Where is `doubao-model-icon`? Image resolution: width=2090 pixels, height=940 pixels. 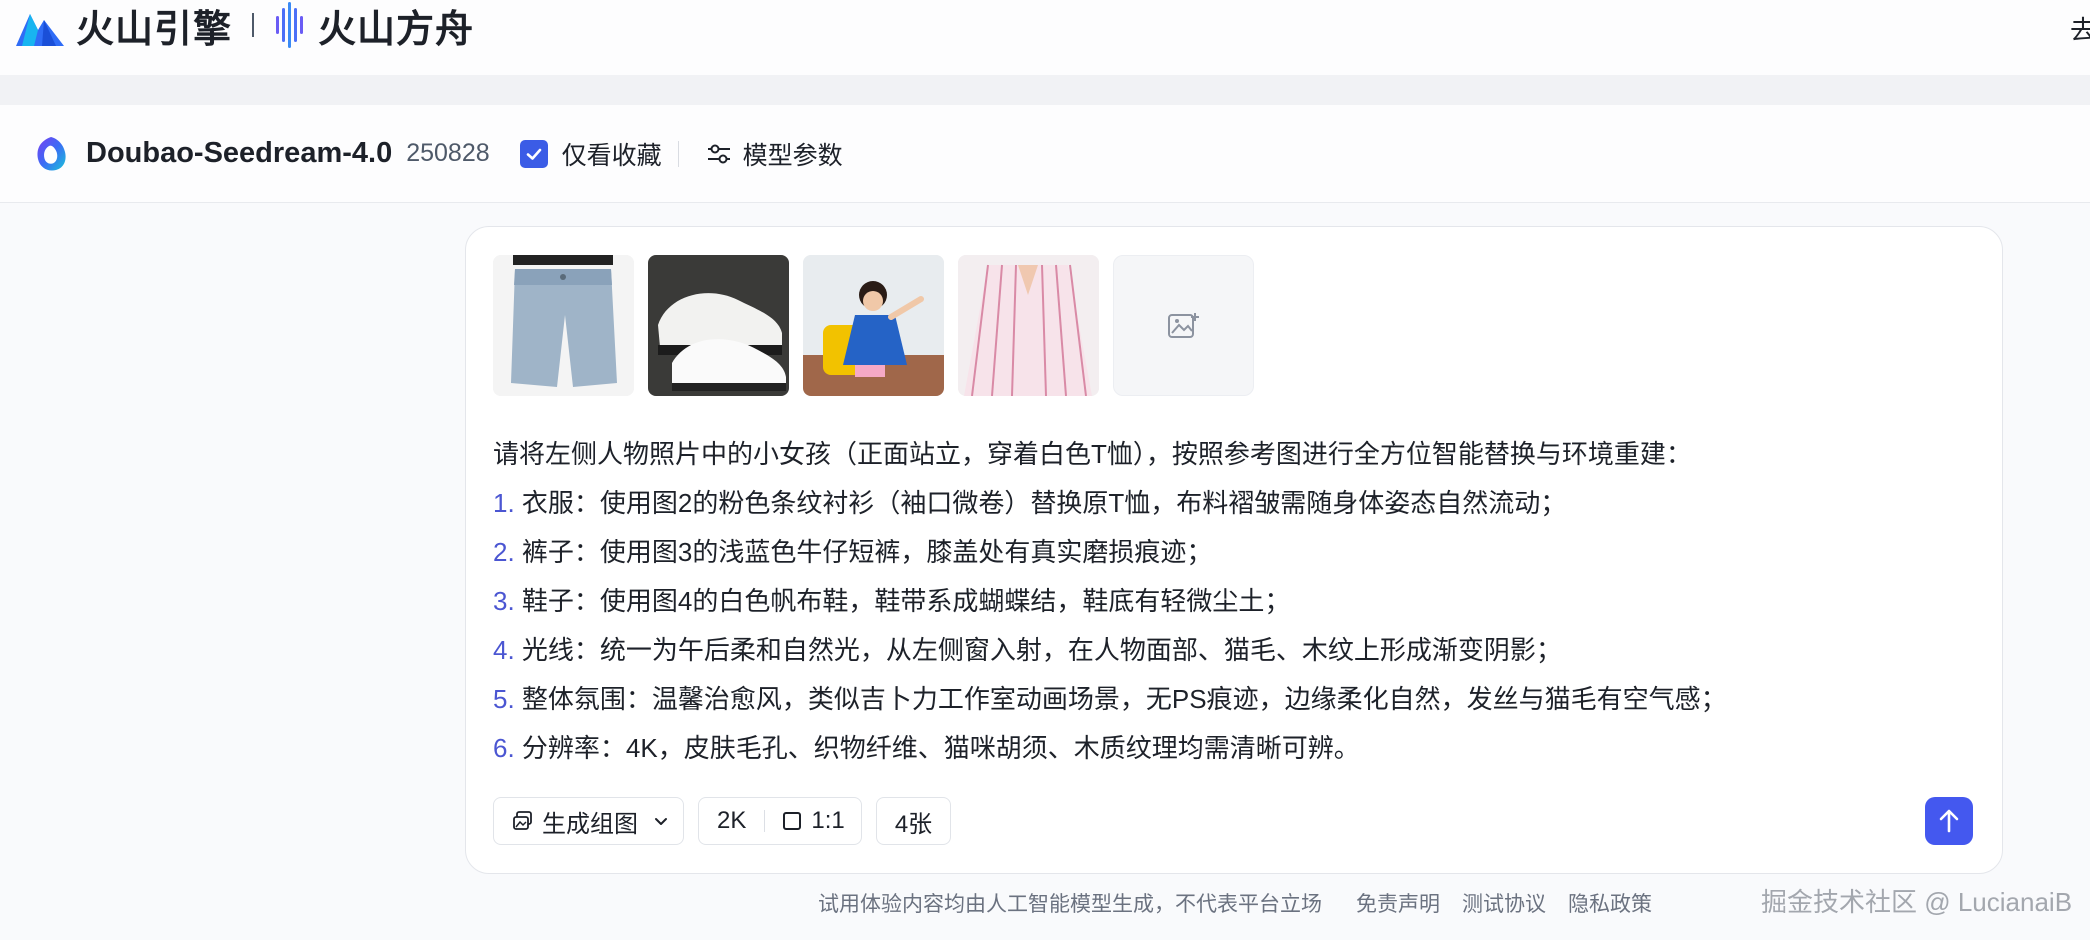
doubao-model-icon is located at coordinates (51, 153).